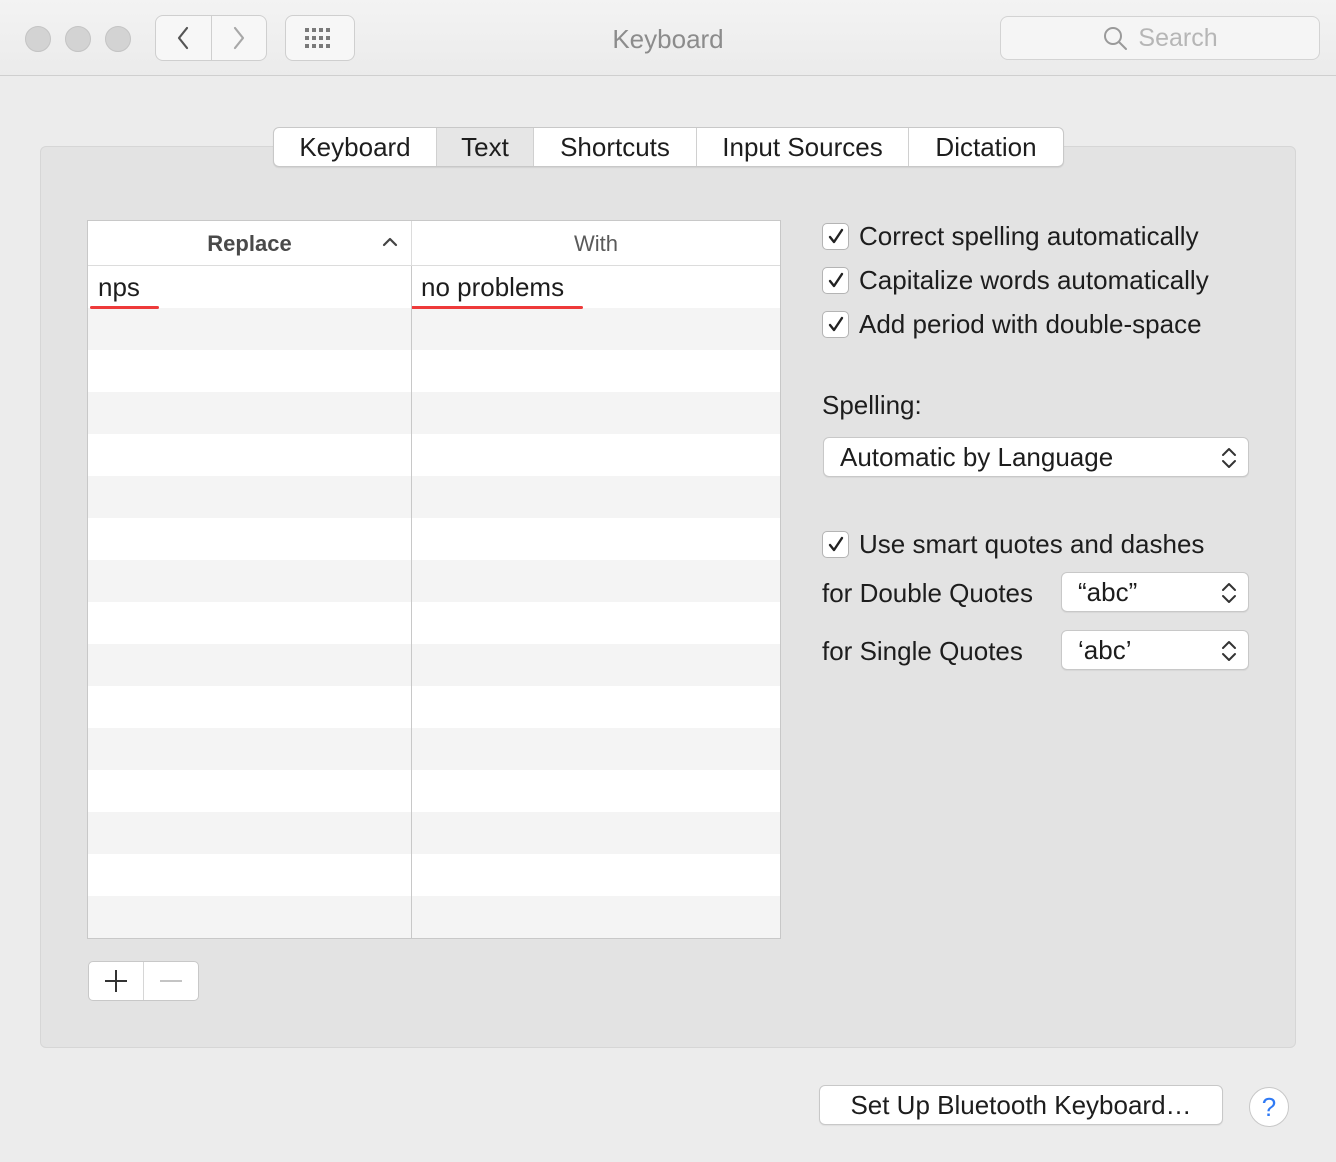 This screenshot has height=1162, width=1336. I want to click on column-header-with-label: With, so click(596, 243).